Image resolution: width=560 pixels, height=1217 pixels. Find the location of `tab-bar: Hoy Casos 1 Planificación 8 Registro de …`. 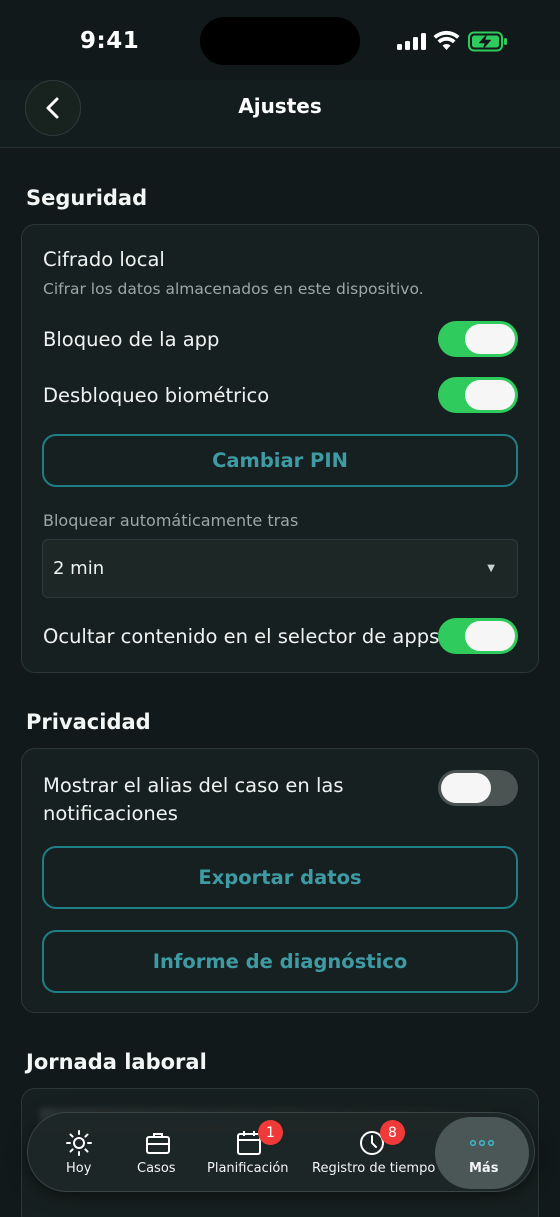

tab-bar: Hoy Casos 1 Planificación 8 Registro de … is located at coordinates (281, 1152).